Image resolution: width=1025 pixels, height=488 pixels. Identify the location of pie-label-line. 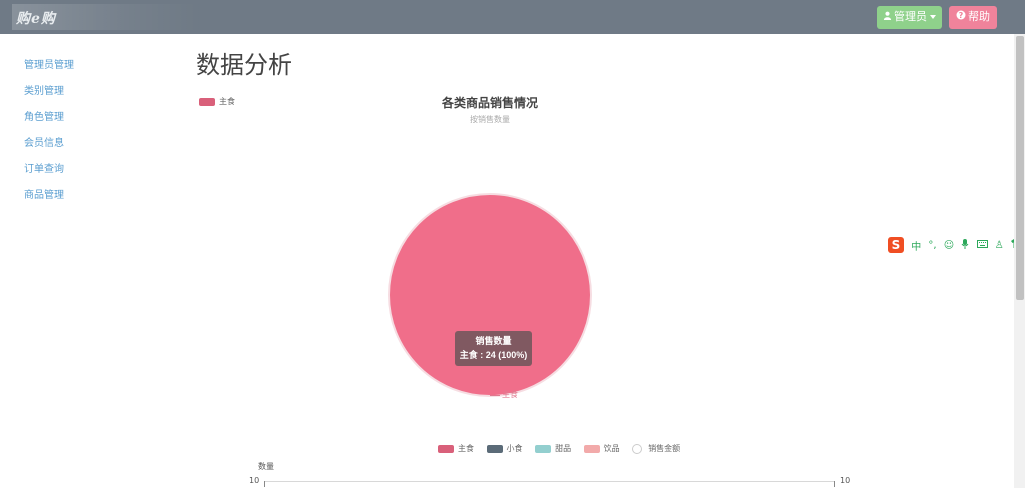
(495, 395).